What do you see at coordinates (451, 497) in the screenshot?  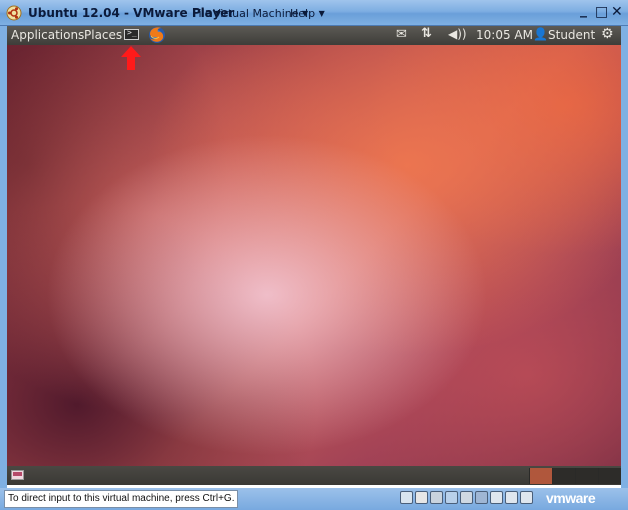 I see `network-adapter-icon` at bounding box center [451, 497].